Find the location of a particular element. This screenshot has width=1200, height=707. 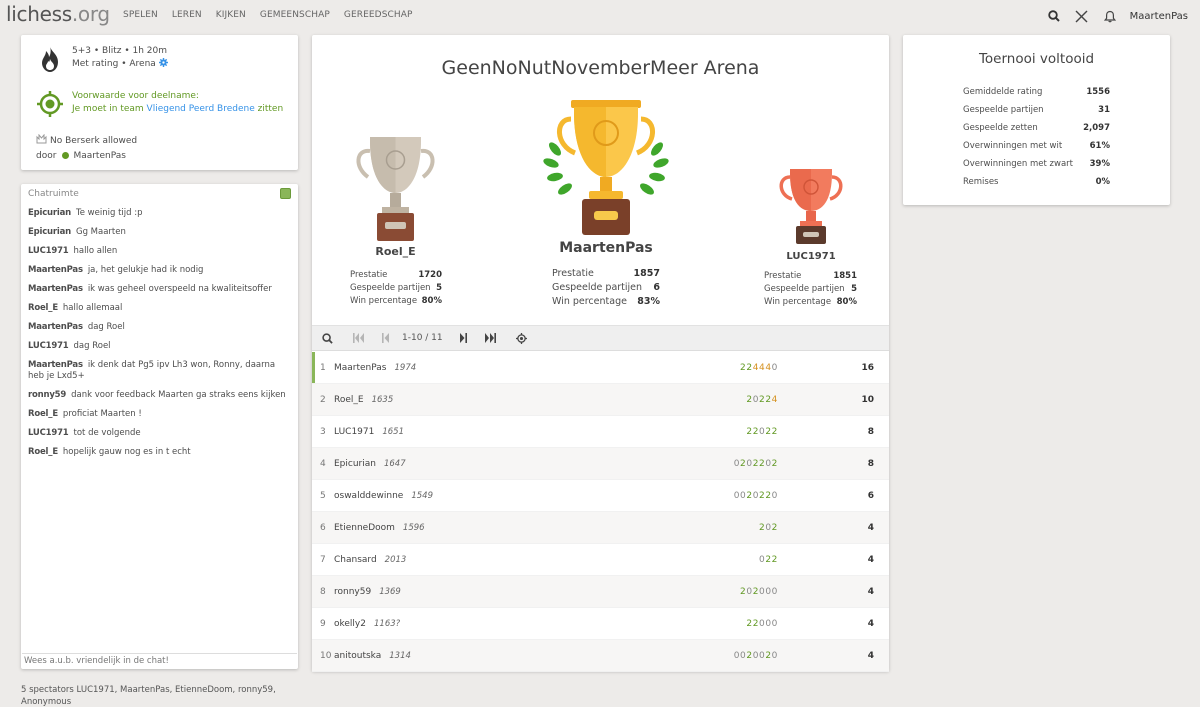

stats-row: Overwinningen met zwart 39% is located at coordinates (1036, 164).